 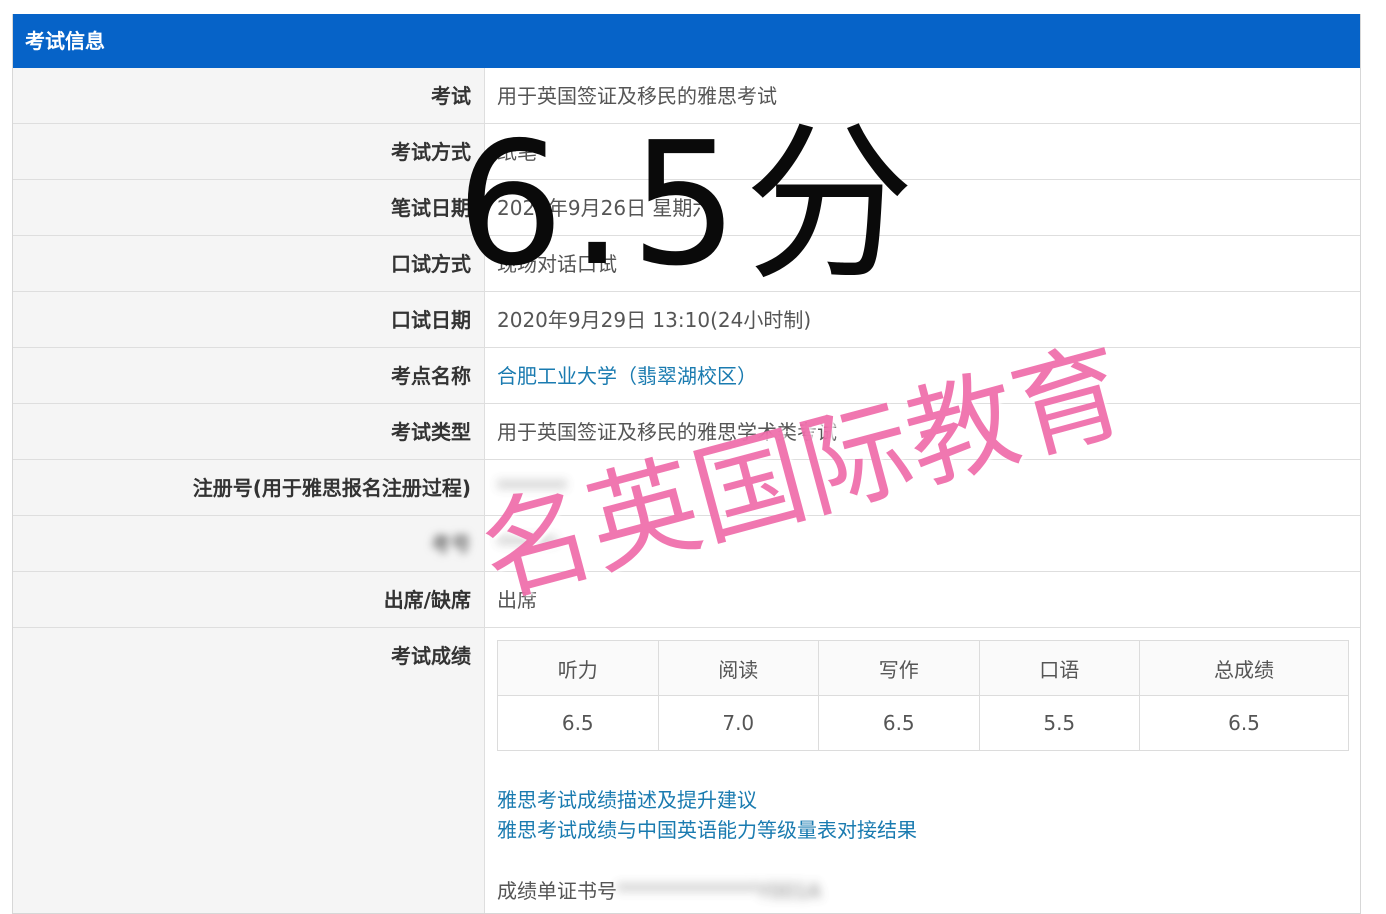 I want to click on score-speaking: 5.5, so click(x=1059, y=723).